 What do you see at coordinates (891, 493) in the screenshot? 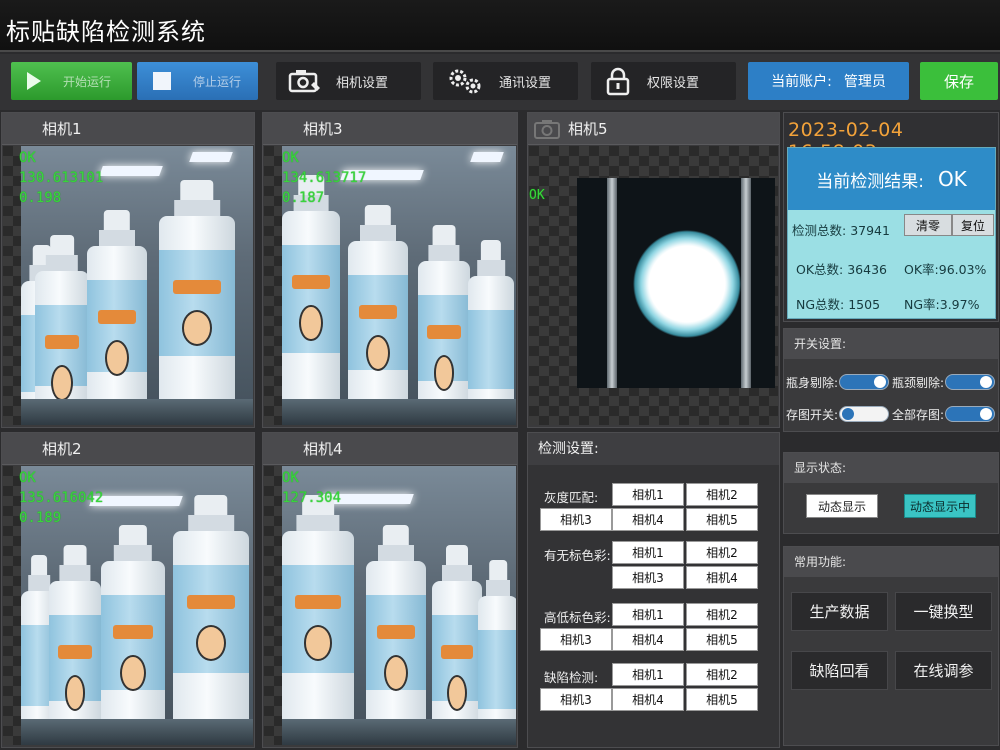
I see `display-state-panel: 显示状态: 动态显示 动态显示中` at bounding box center [891, 493].